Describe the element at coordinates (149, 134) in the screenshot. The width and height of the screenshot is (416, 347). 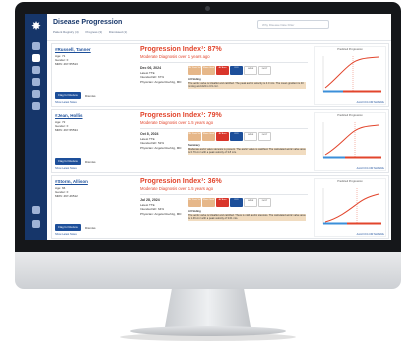
I see `encounter-date: Oct 8, 2024` at that location.